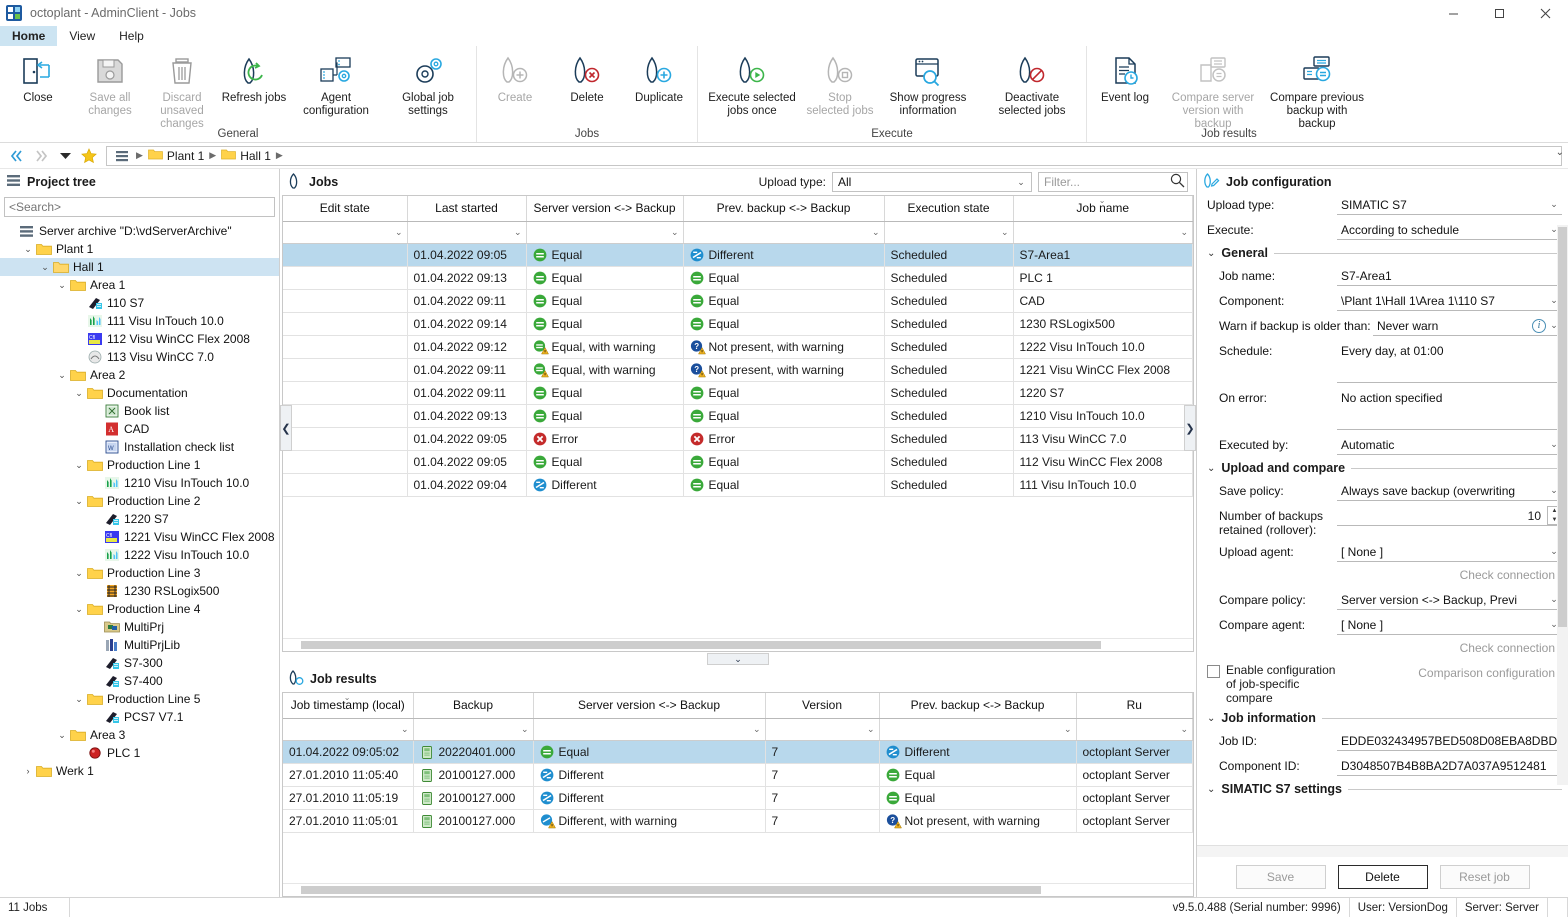  Describe the element at coordinates (949, 209) in the screenshot. I see `column-header: Execution state` at that location.